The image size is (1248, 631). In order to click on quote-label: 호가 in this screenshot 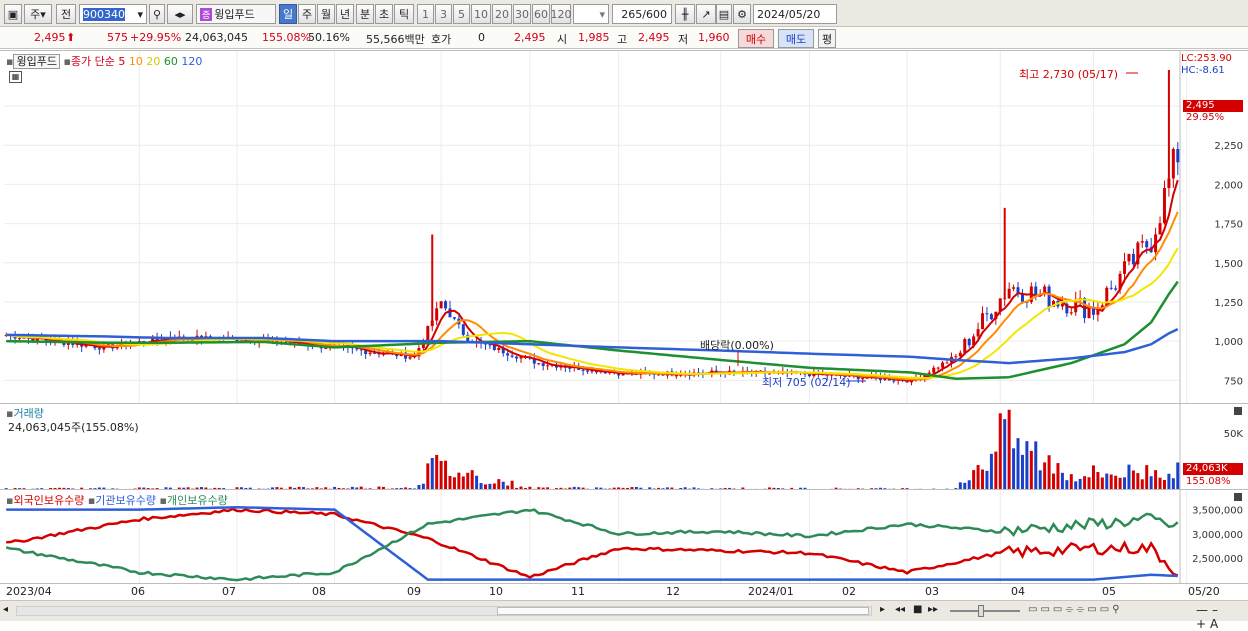, I will do `click(441, 39)`.